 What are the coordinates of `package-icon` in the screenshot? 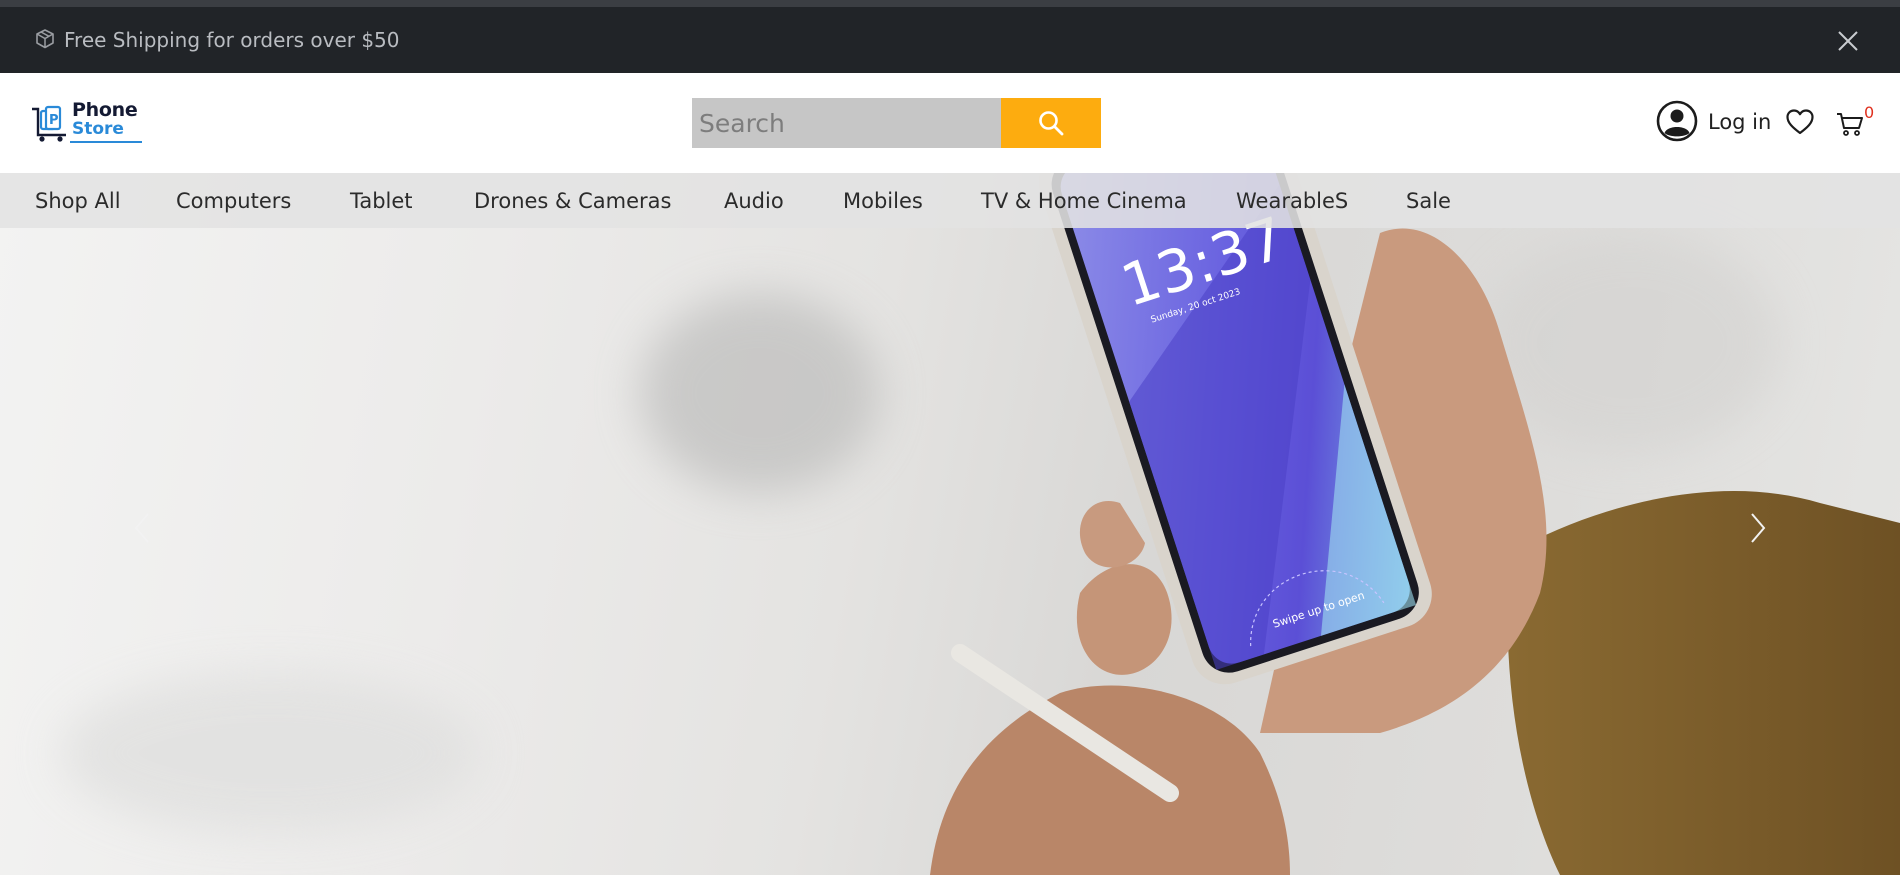 It's located at (45, 39).